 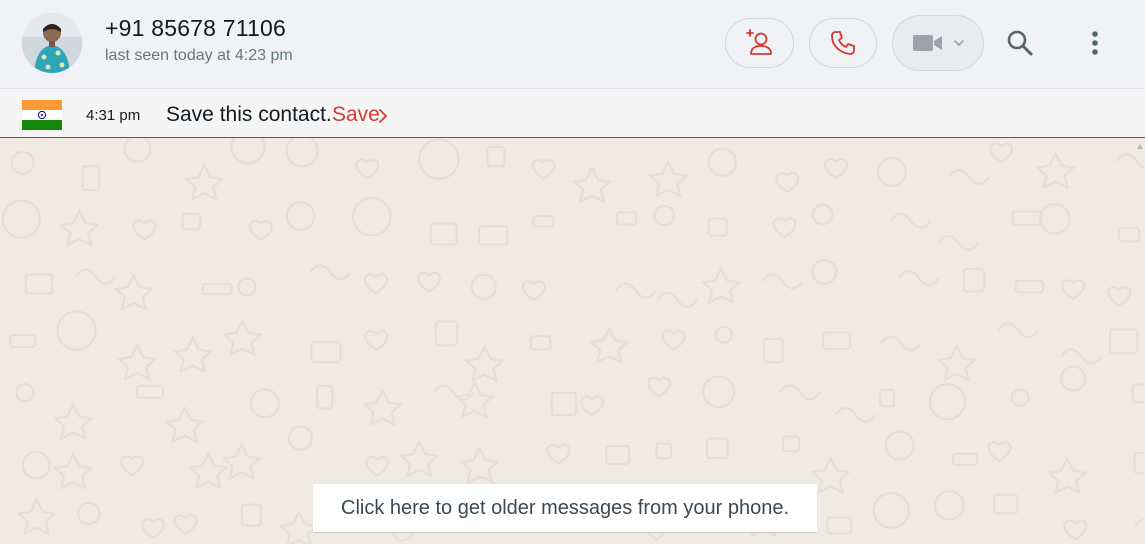 I want to click on search-icon, so click(x=1020, y=43).